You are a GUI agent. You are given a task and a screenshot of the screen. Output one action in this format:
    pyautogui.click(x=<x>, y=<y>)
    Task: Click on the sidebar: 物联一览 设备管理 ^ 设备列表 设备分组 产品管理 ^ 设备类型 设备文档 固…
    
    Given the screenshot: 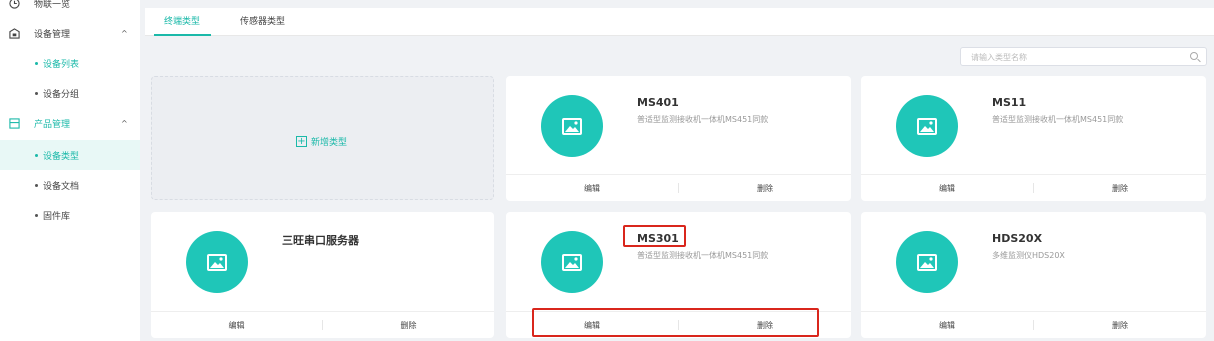 What is the action you would take?
    pyautogui.click(x=70, y=170)
    